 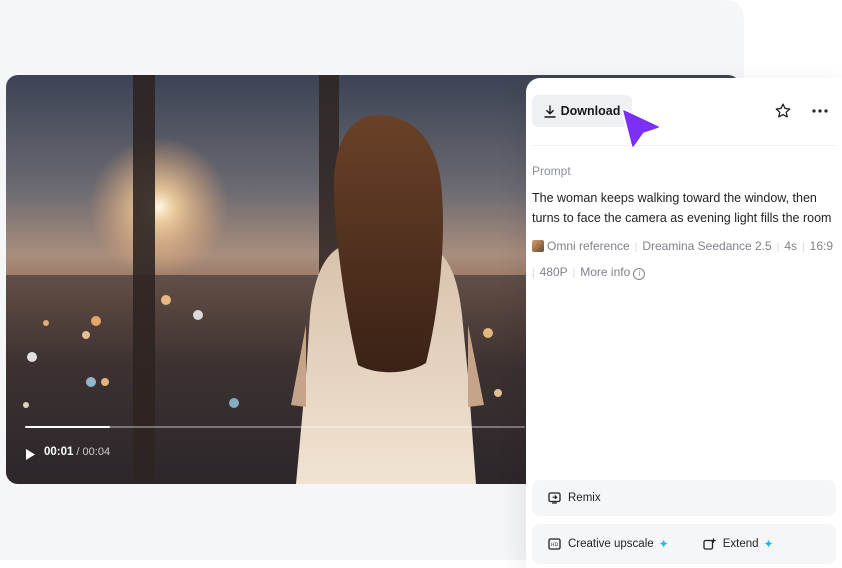 I want to click on progress-bar, so click(x=275, y=427).